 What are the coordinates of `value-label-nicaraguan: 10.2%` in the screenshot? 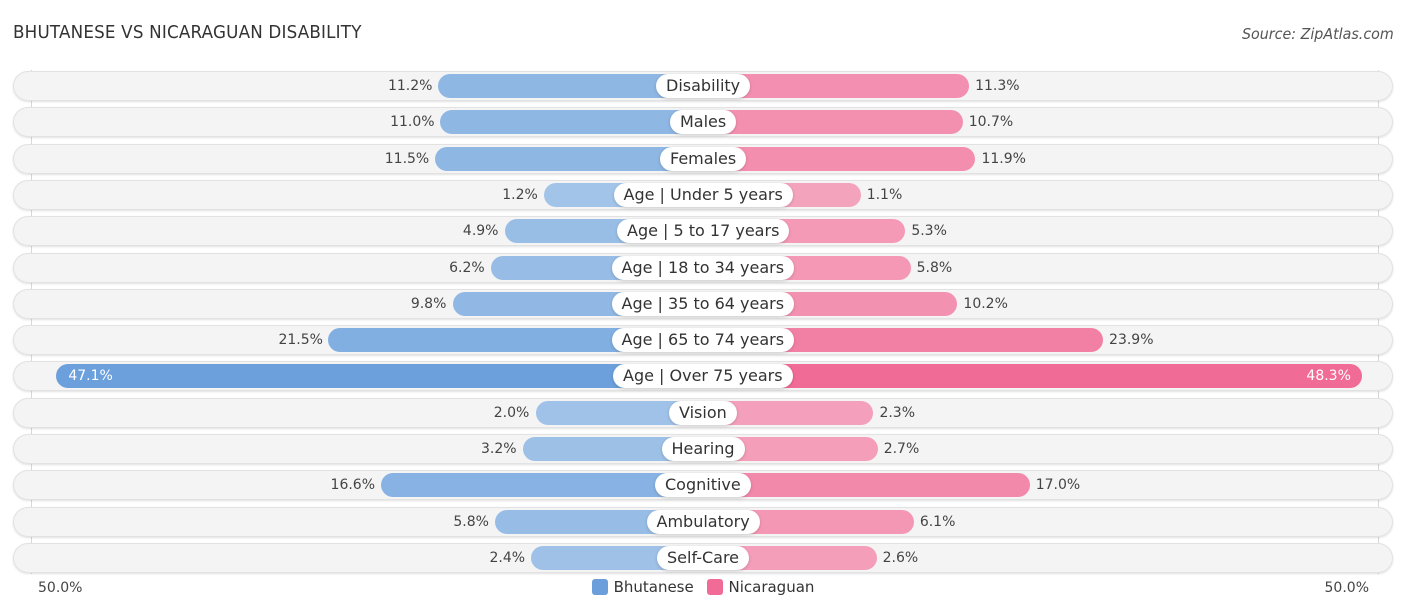 It's located at (985, 304).